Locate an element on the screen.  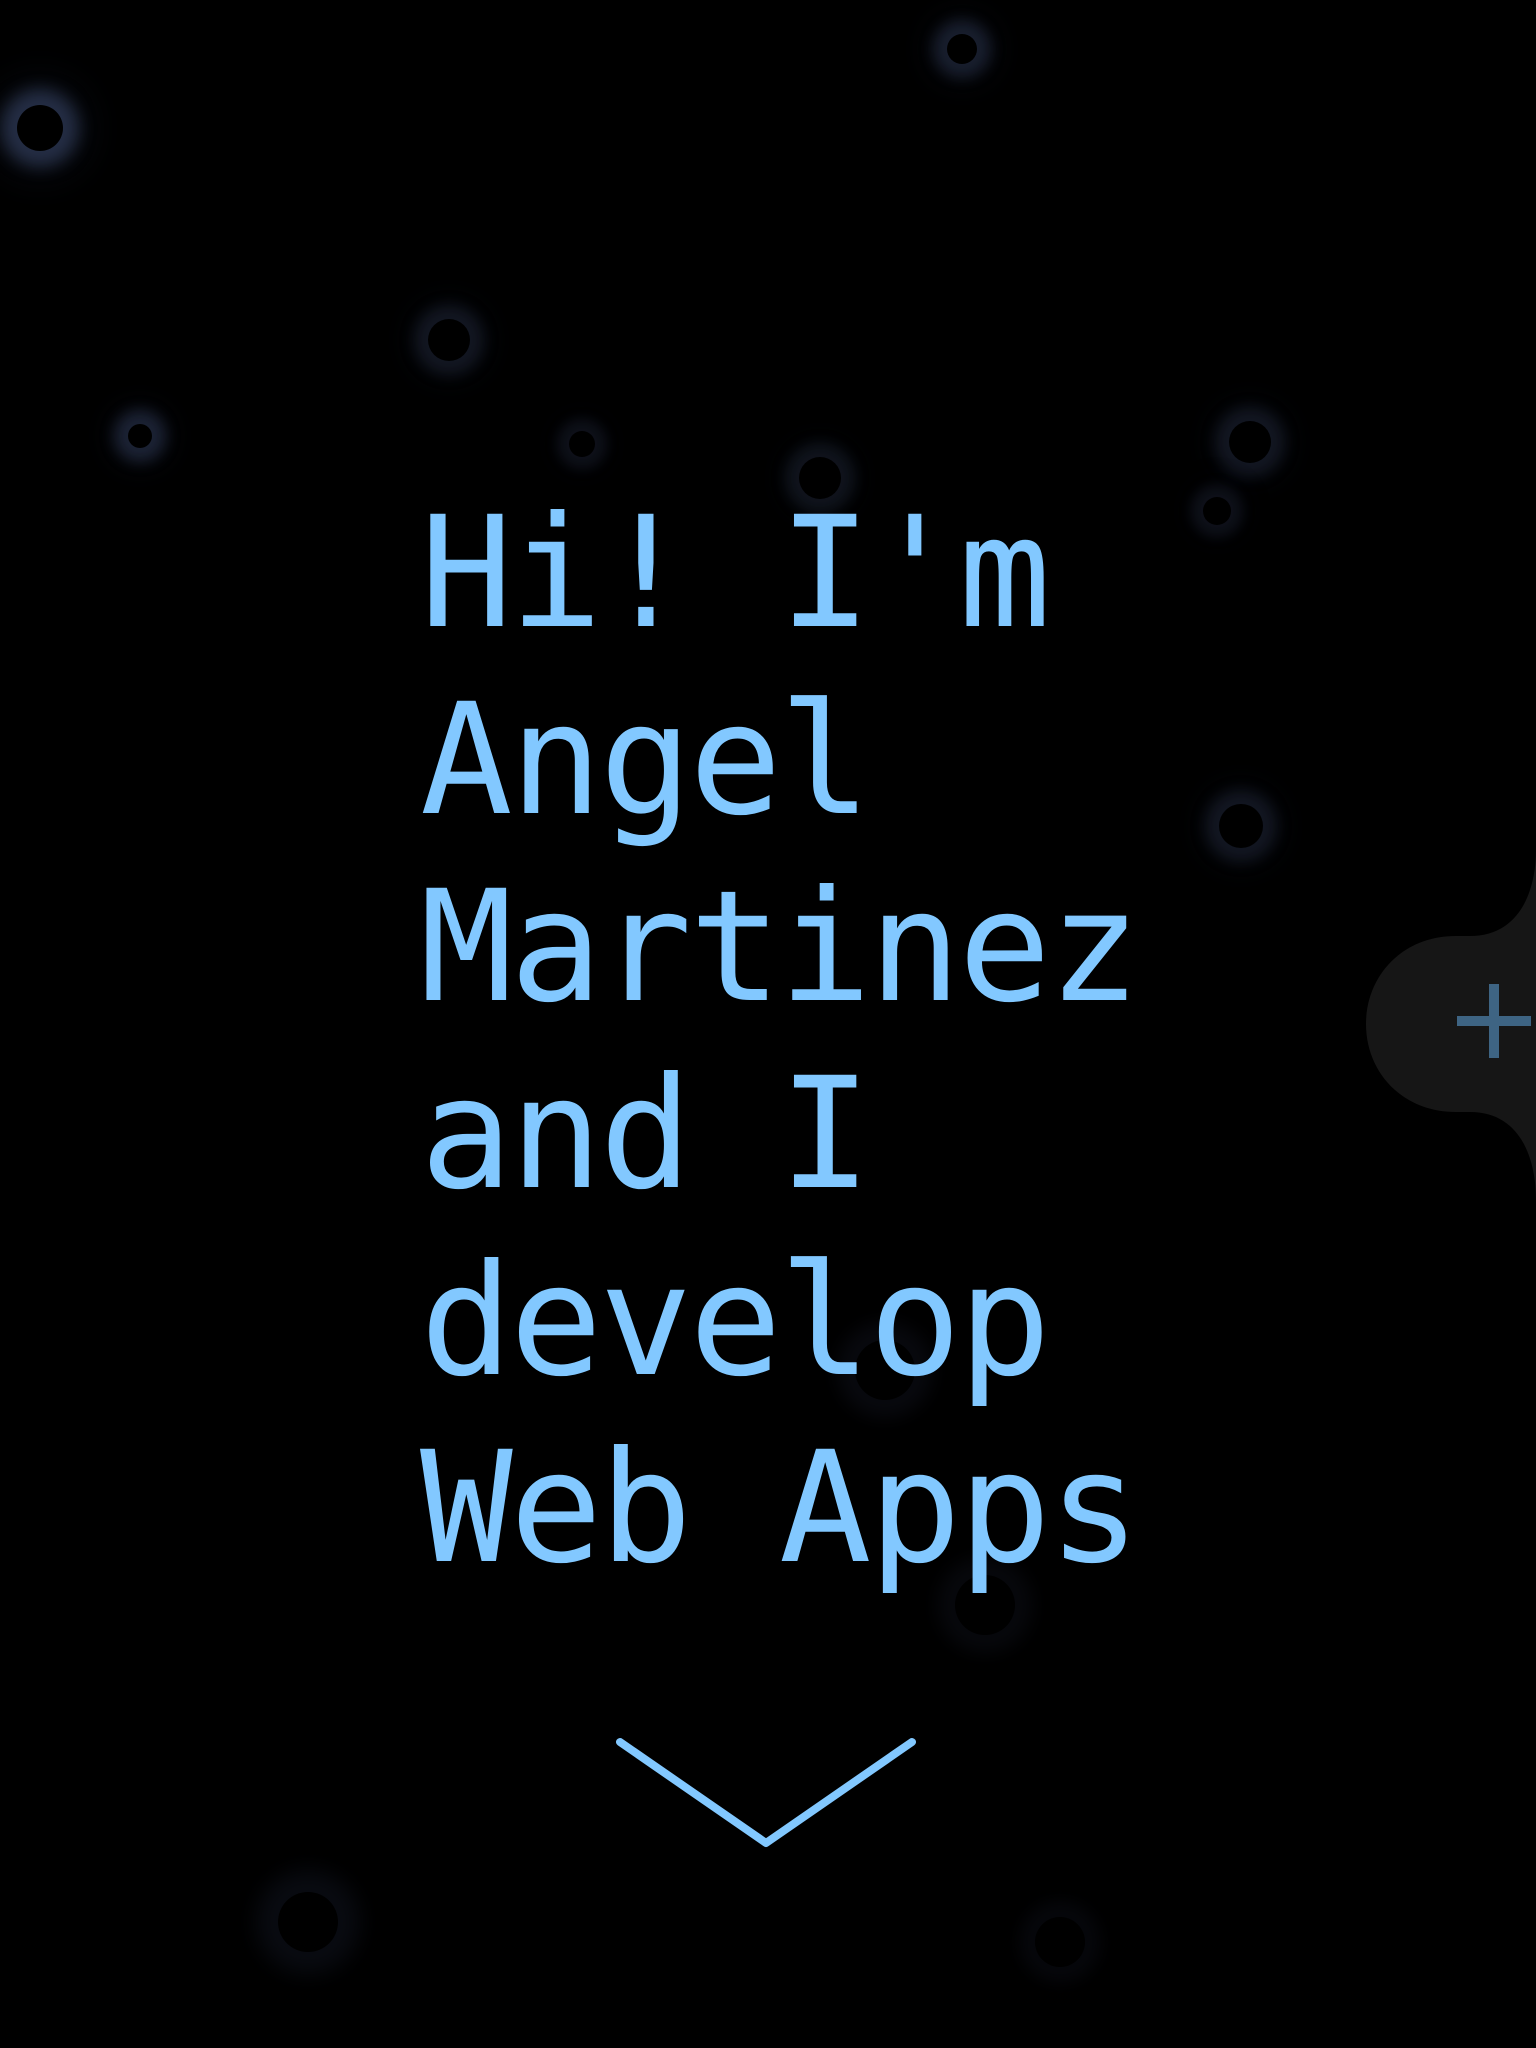
hero-line: Web Apps is located at coordinates (780, 1508).